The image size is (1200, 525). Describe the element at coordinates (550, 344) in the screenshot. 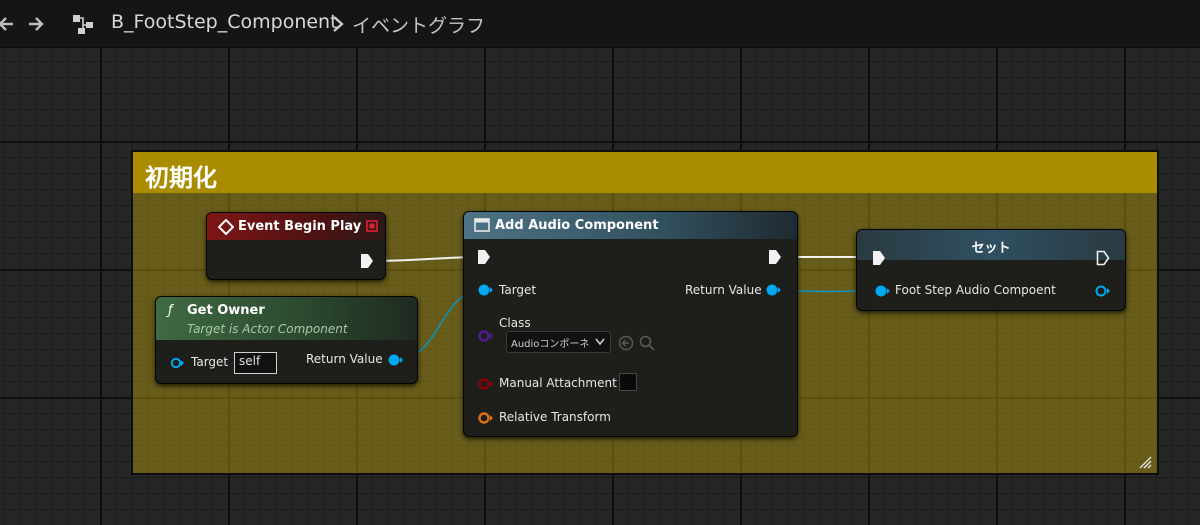

I see `class-dropdown-value: Audioコンポーネ` at that location.